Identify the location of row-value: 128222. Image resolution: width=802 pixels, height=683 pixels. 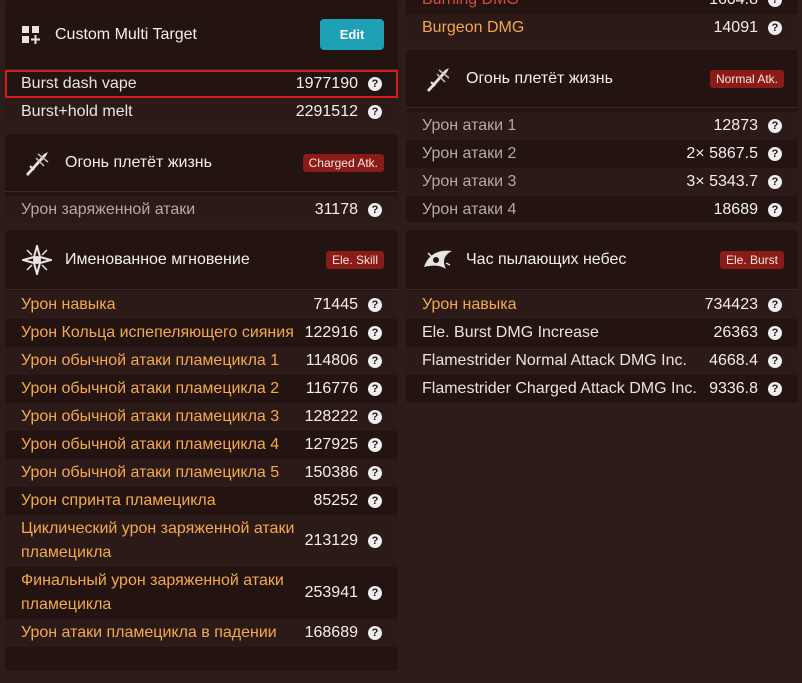
(331, 416).